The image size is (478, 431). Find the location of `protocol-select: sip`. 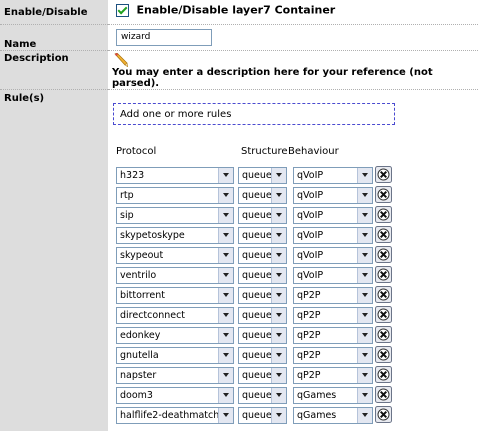

protocol-select: sip is located at coordinates (175, 215).